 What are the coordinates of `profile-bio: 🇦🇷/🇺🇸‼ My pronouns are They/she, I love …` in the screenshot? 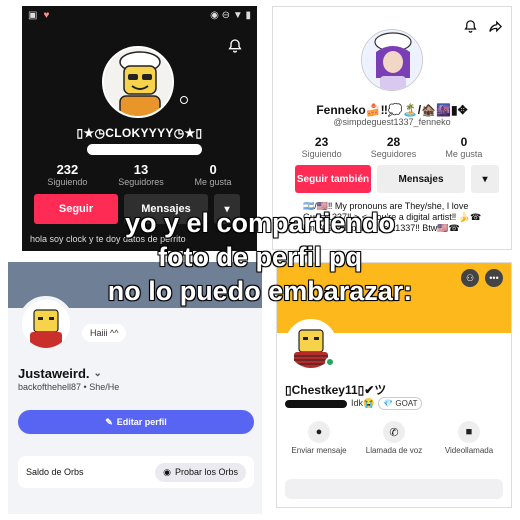 It's located at (403, 217).